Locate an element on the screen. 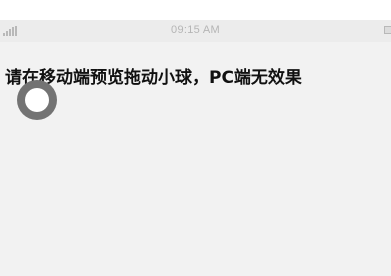  status-time: 09:15 AM is located at coordinates (195, 30).